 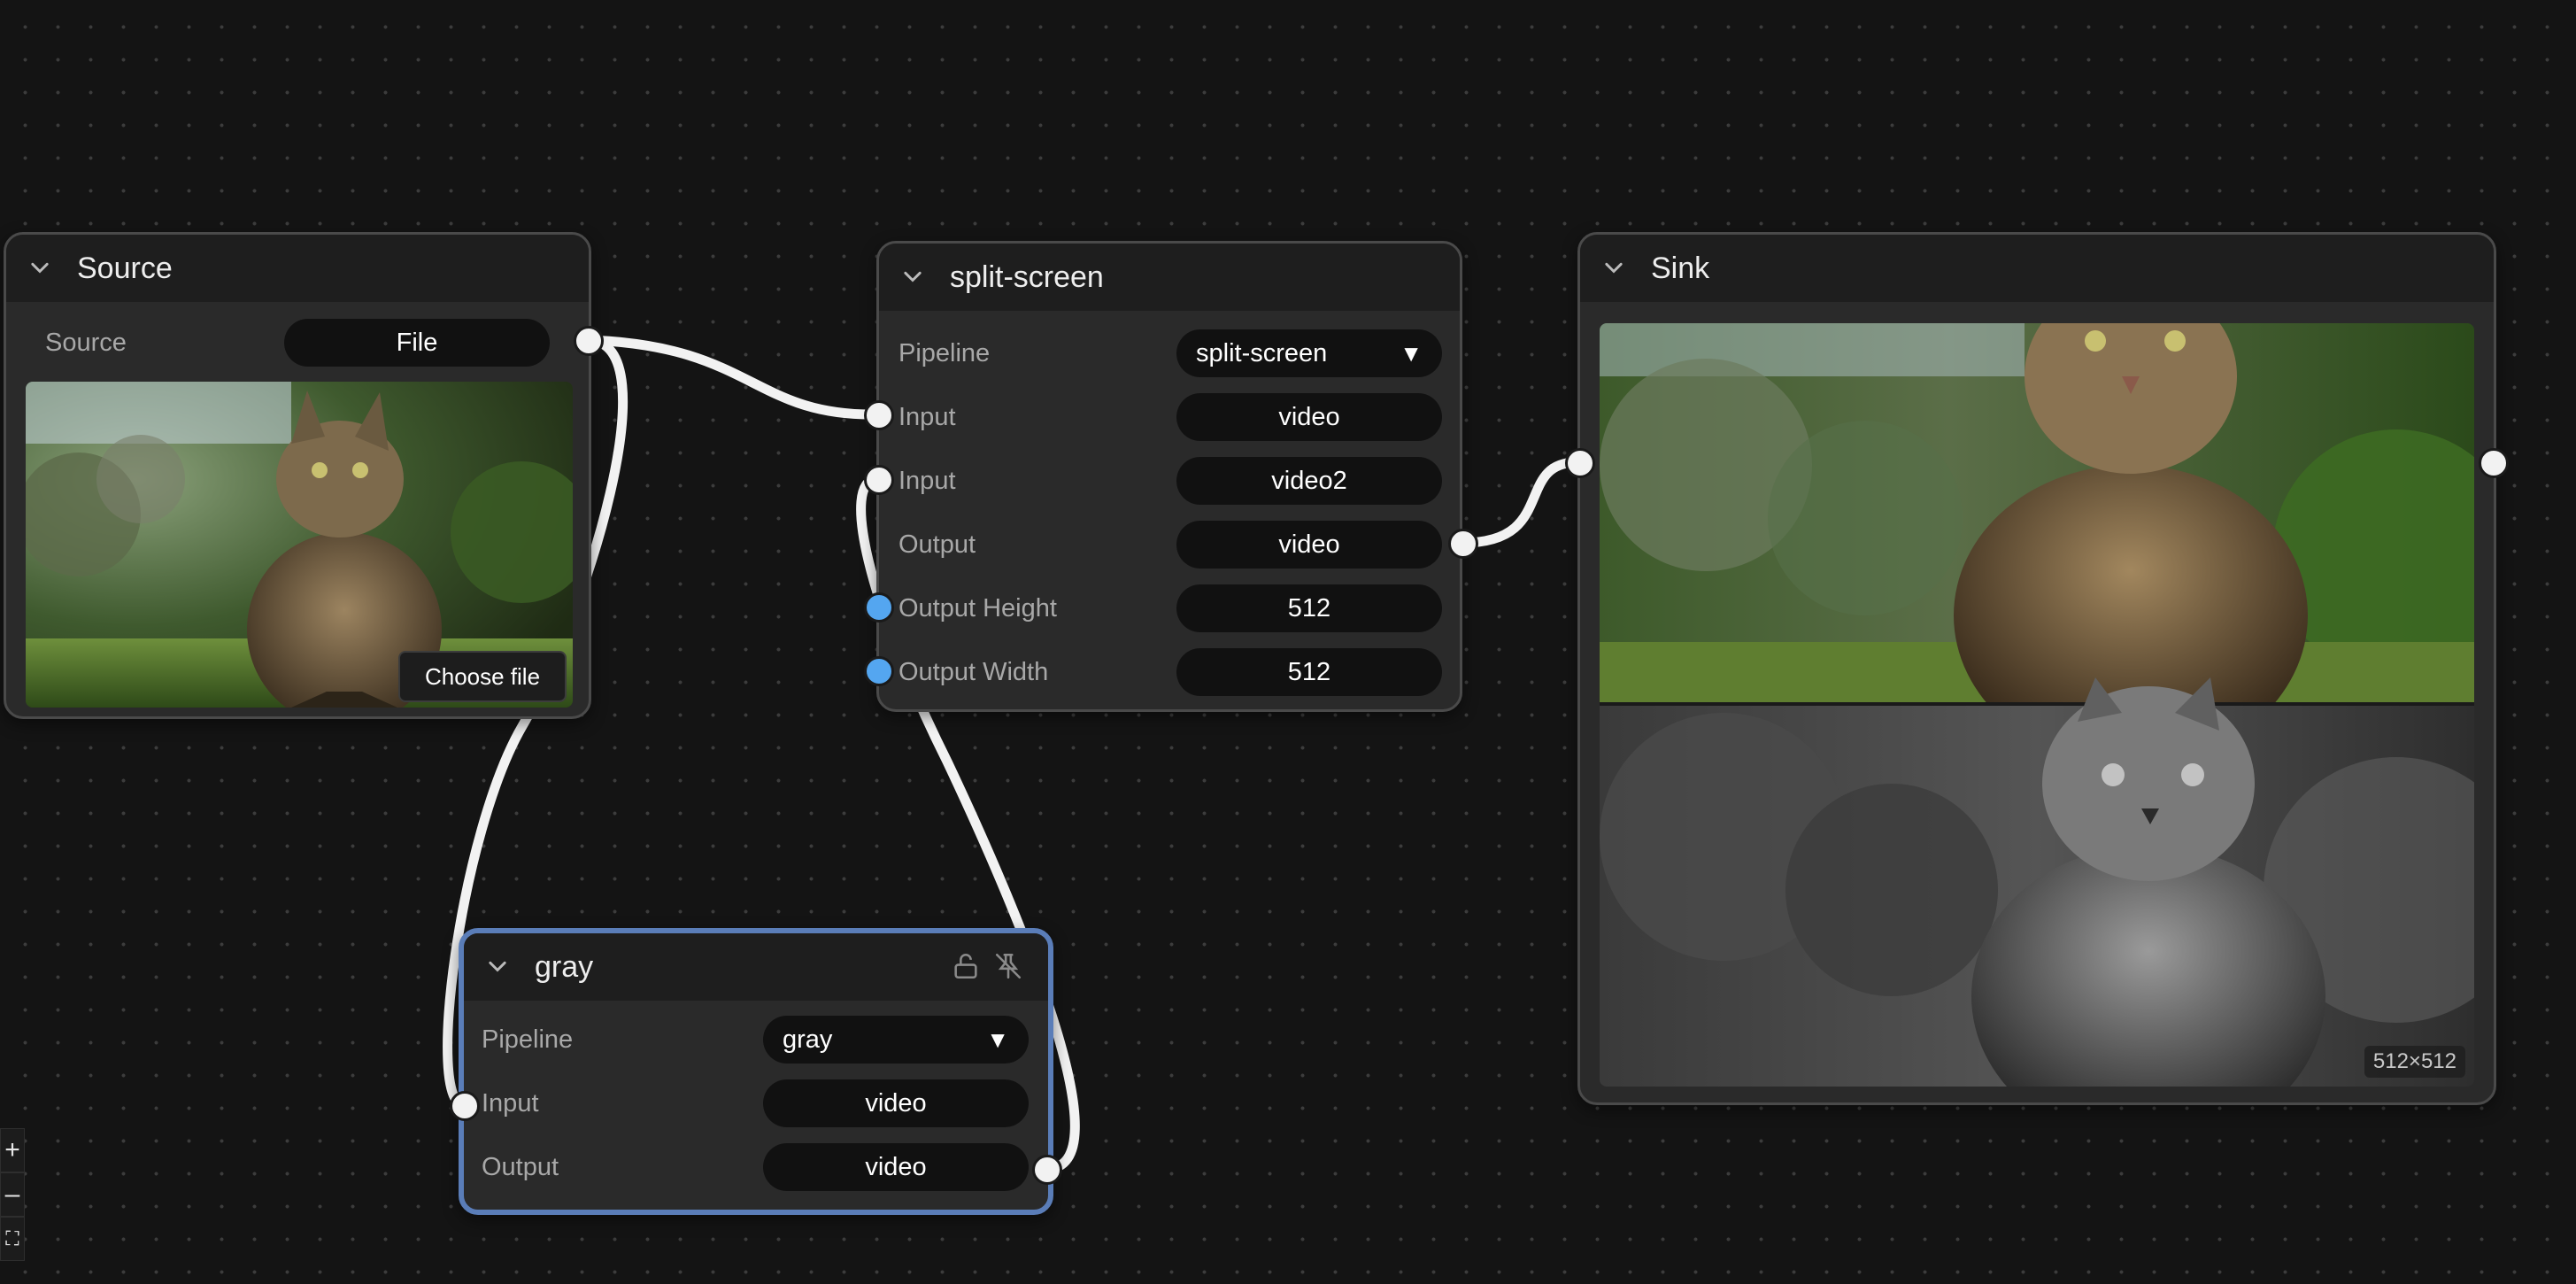 I want to click on input2-field: video2, so click(x=1309, y=481).